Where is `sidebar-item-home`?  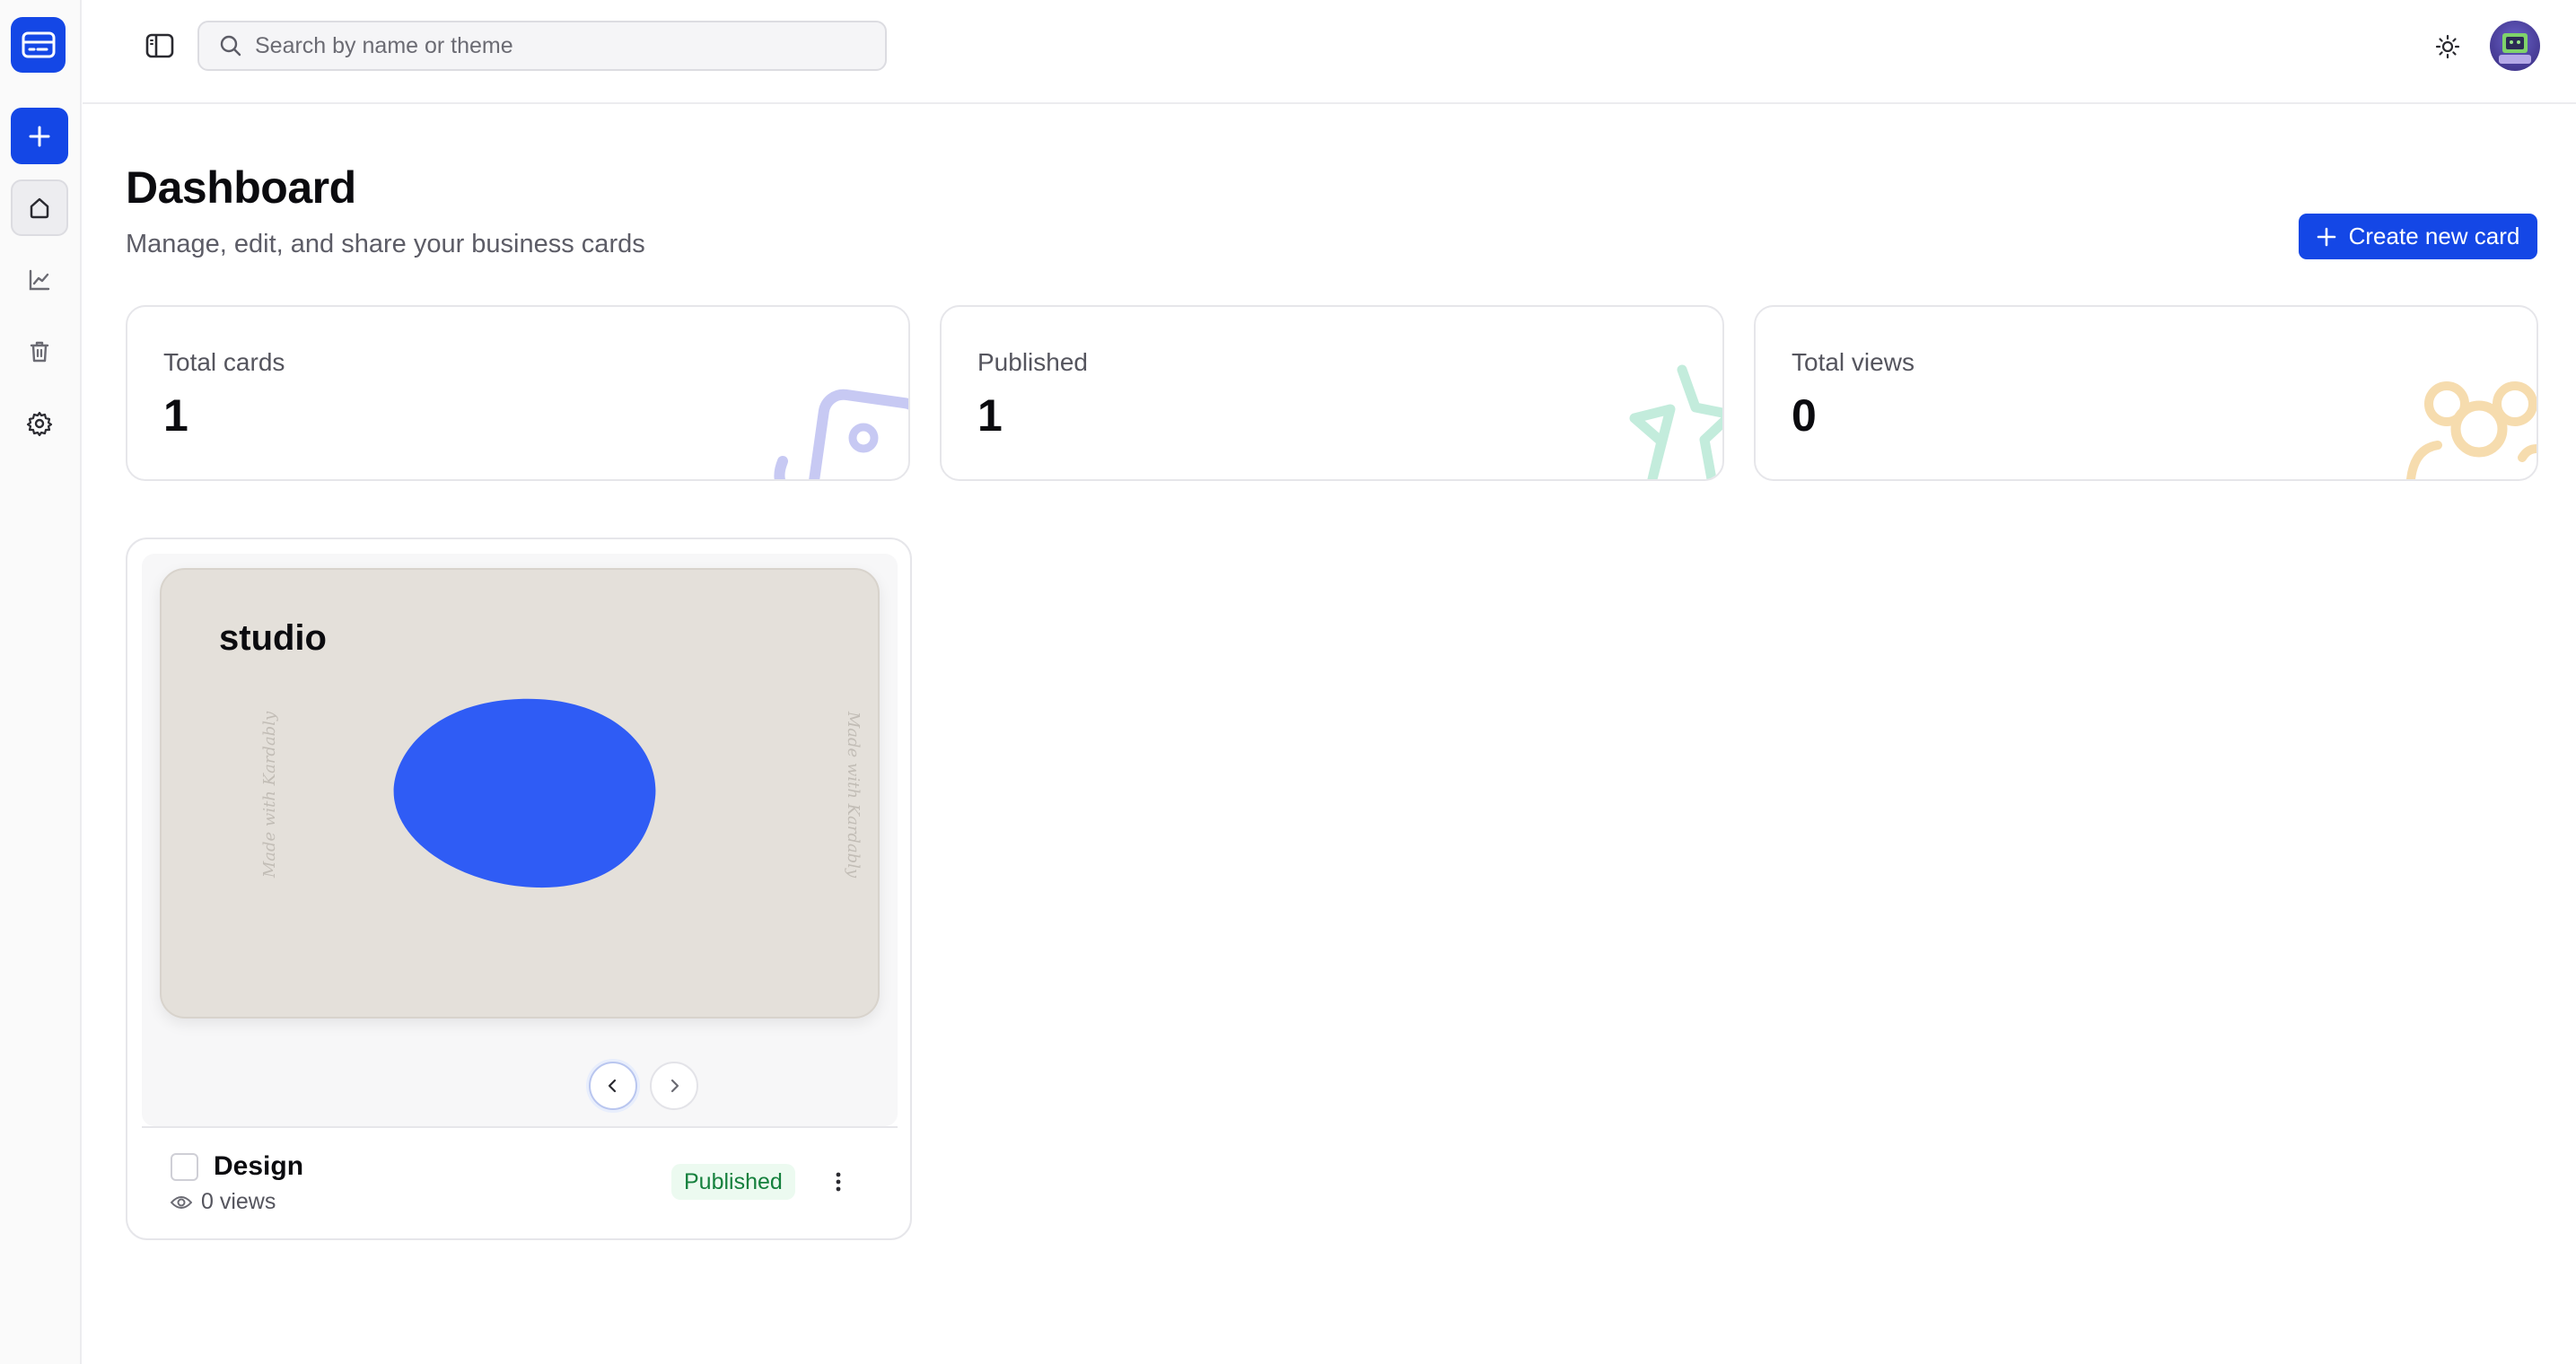
sidebar-item-home is located at coordinates (39, 207).